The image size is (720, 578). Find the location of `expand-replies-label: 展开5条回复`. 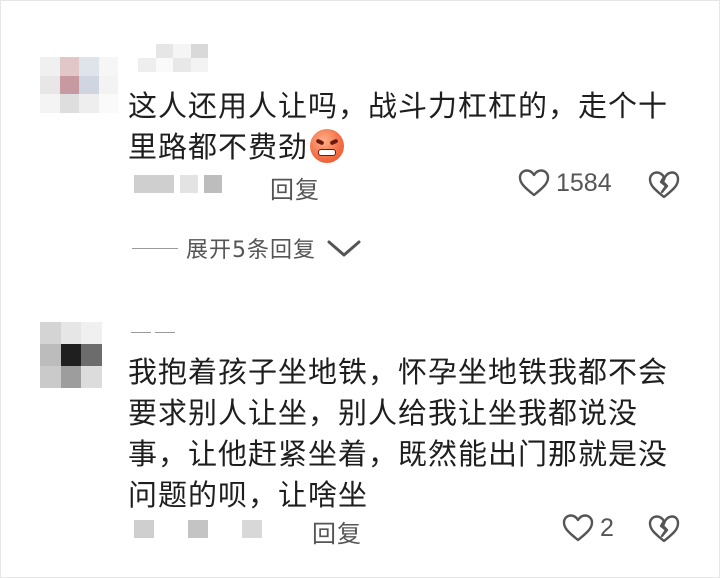

expand-replies-label: 展开5条回复 is located at coordinates (251, 250).